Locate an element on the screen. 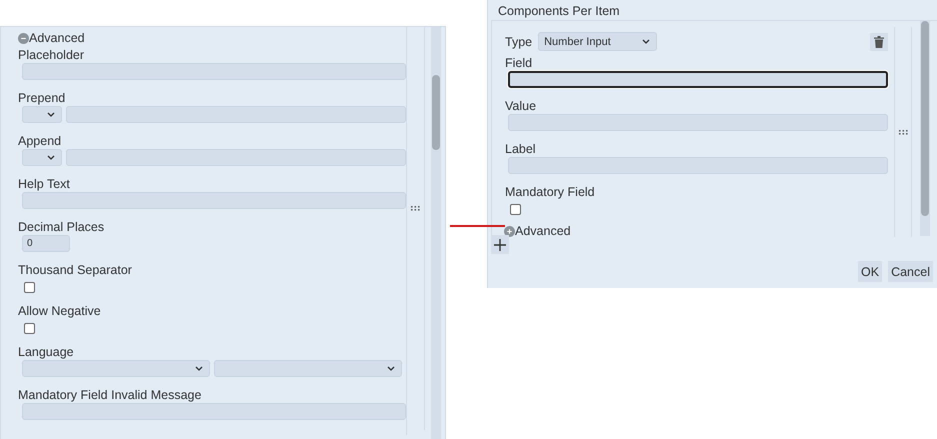  trash-icon is located at coordinates (879, 42).